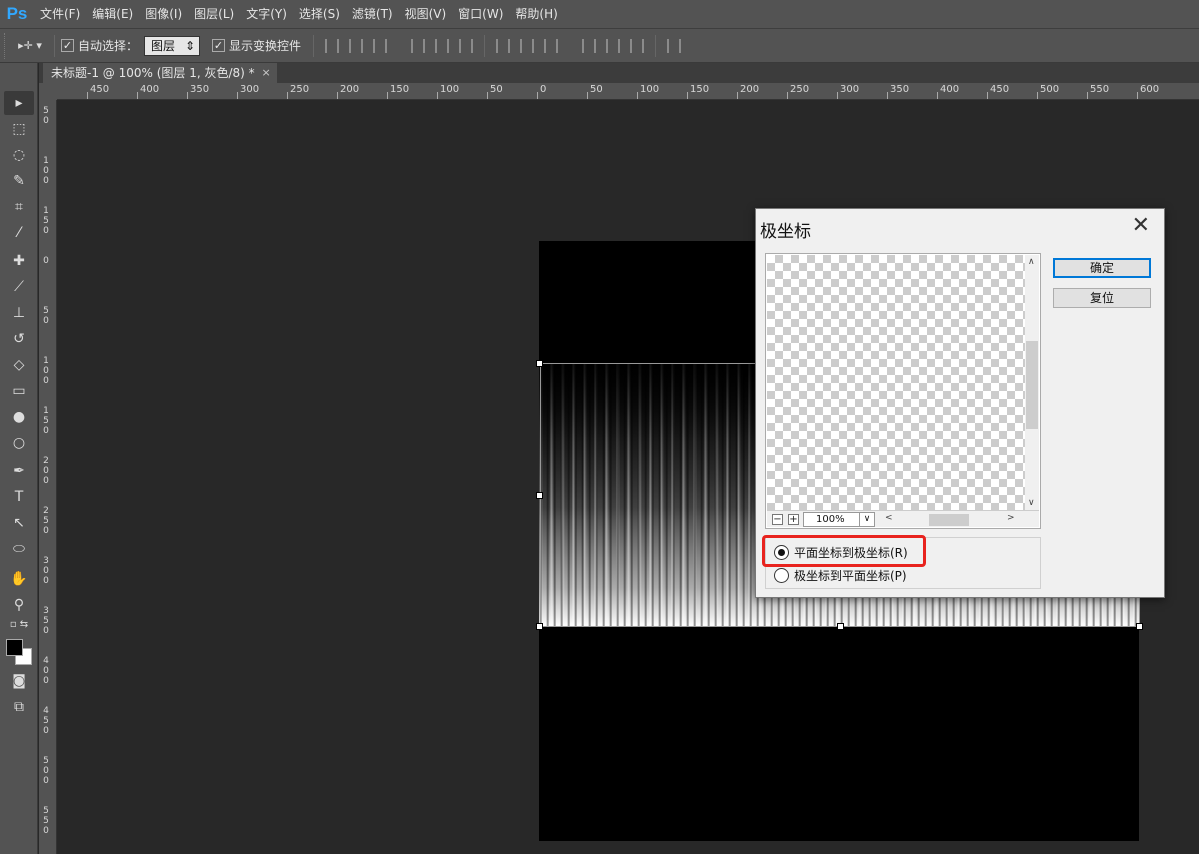 This screenshot has width=1199, height=854. Describe the element at coordinates (19, 181) in the screenshot. I see `quick-select-tool-icon: ✎` at that location.